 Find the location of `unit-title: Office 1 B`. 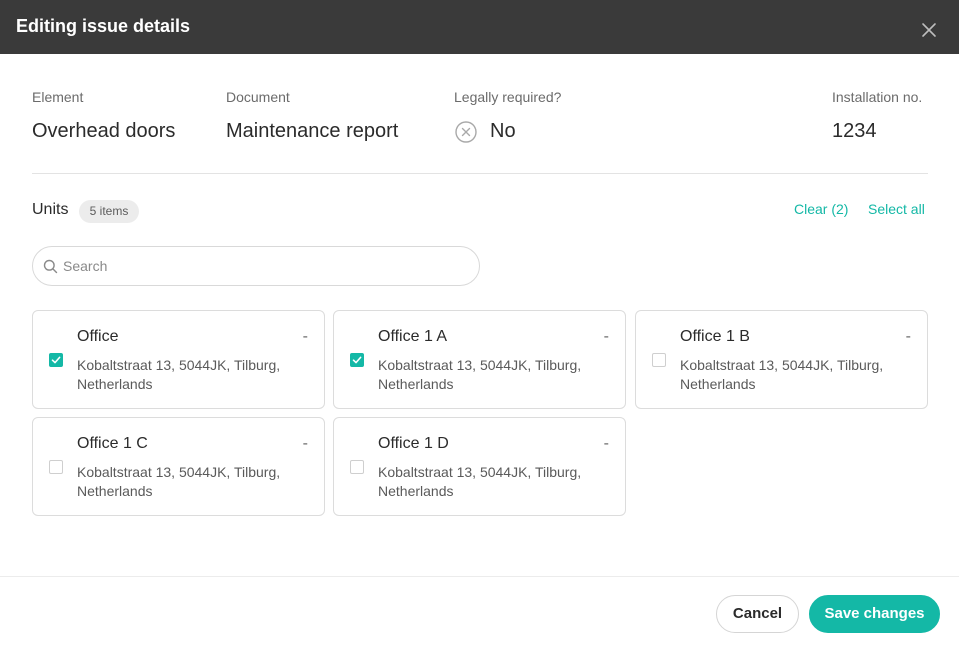

unit-title: Office 1 B is located at coordinates (715, 336).